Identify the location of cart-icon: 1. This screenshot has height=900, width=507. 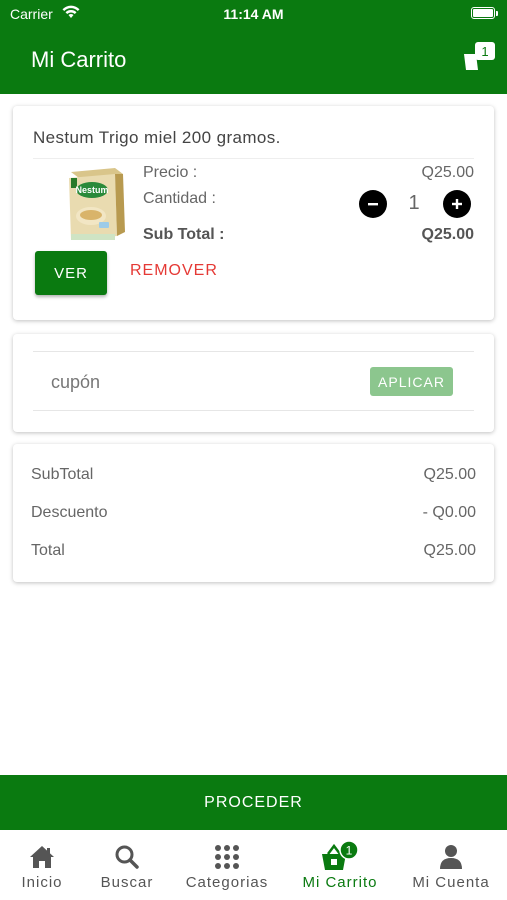
(340, 855).